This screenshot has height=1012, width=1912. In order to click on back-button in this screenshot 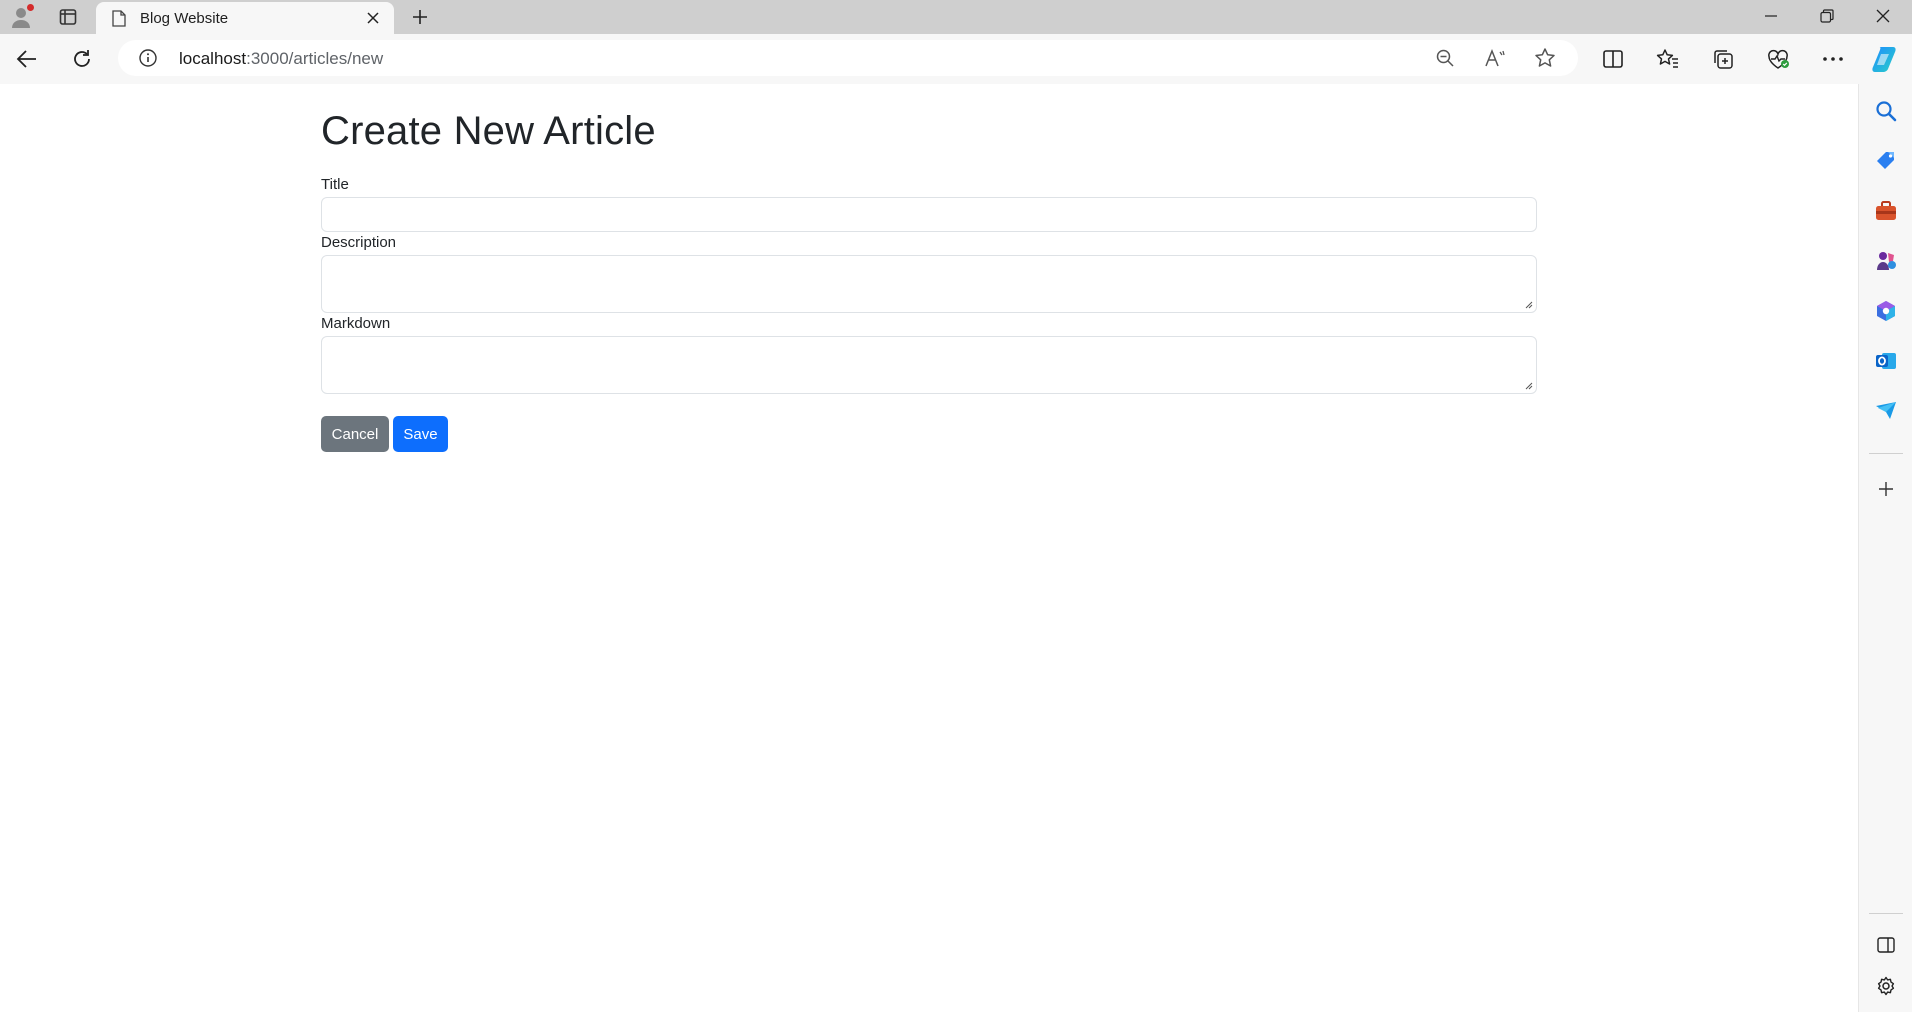, I will do `click(27, 59)`.